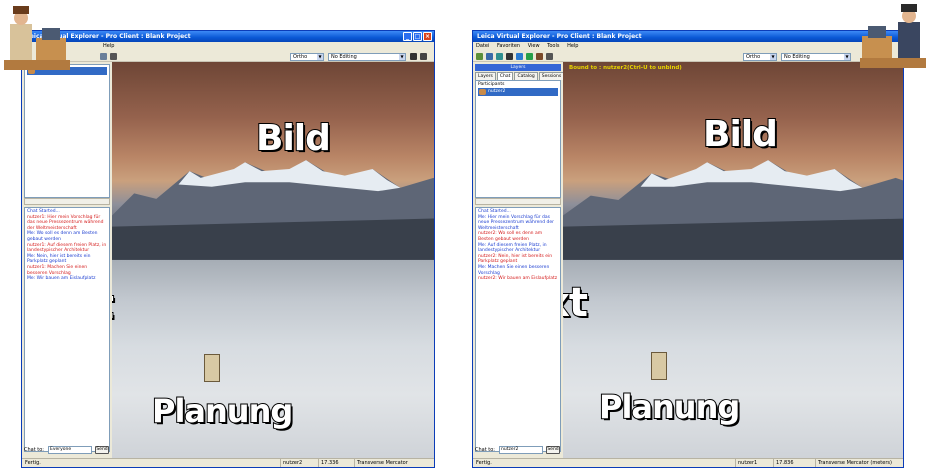 The height and width of the screenshot is (473, 936). What do you see at coordinates (534, 46) in the screenshot?
I see `menu-view: View` at bounding box center [534, 46].